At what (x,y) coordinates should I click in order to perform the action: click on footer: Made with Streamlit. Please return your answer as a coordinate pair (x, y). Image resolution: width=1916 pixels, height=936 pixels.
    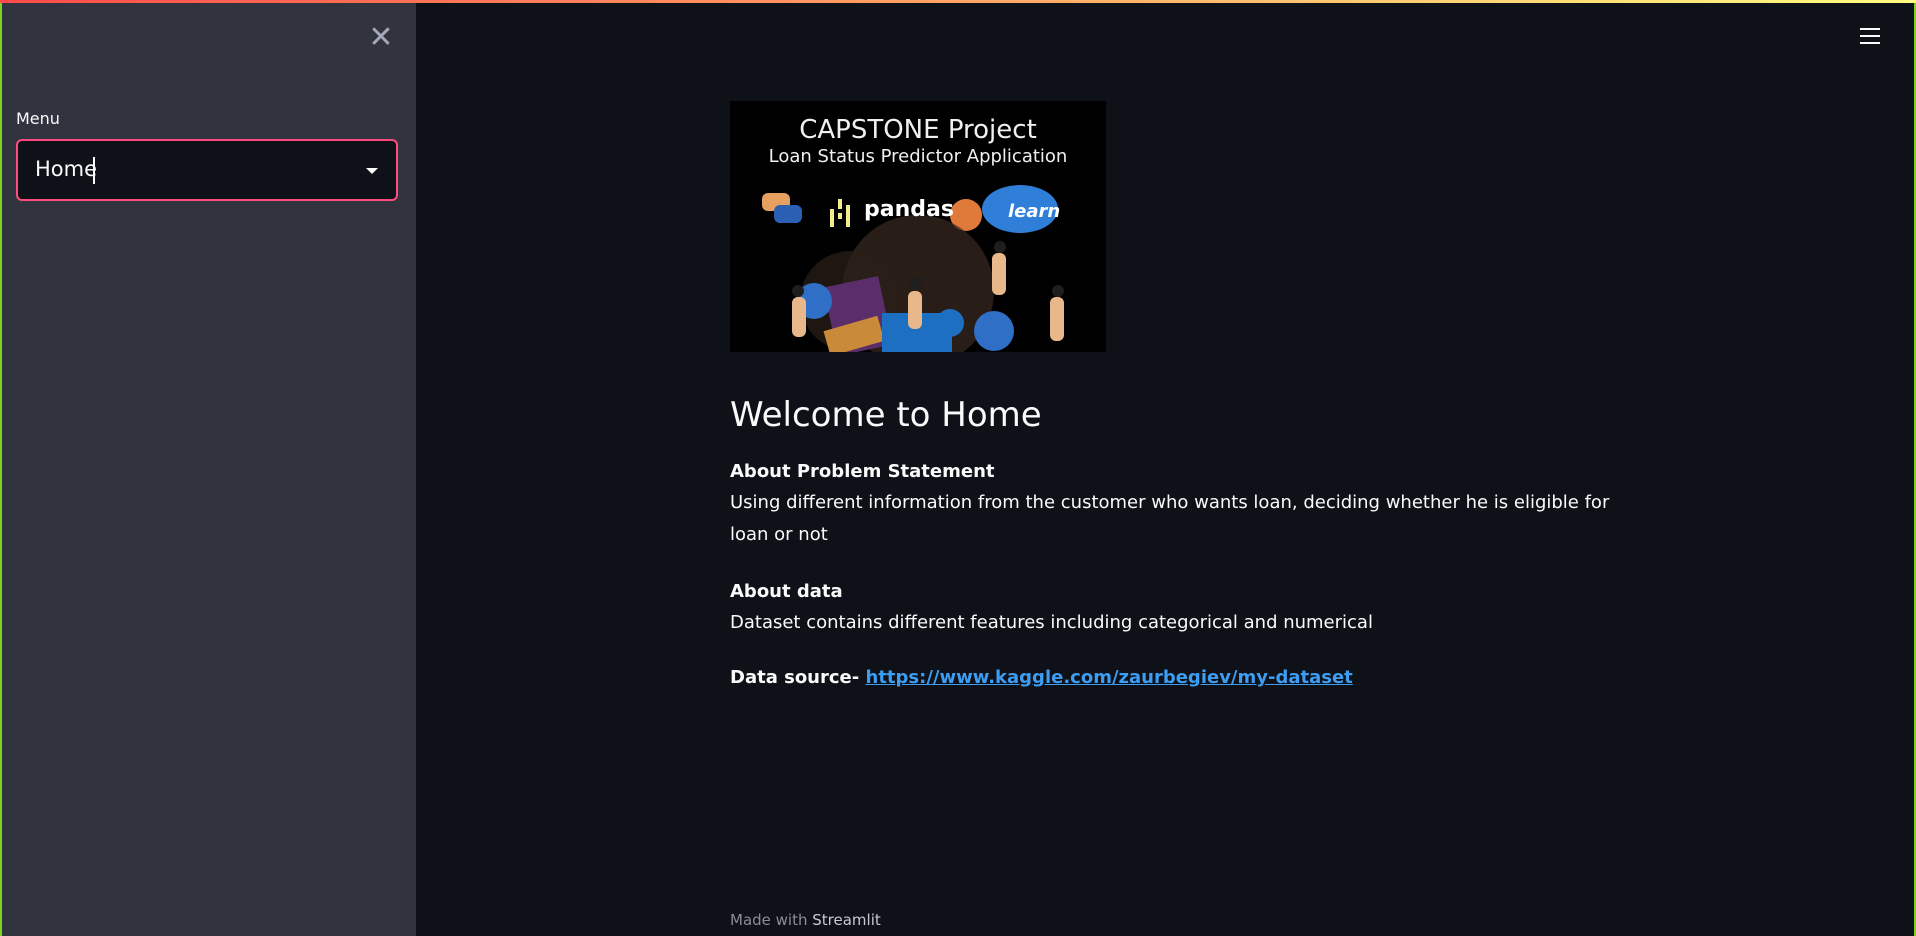
    Looking at the image, I should click on (805, 920).